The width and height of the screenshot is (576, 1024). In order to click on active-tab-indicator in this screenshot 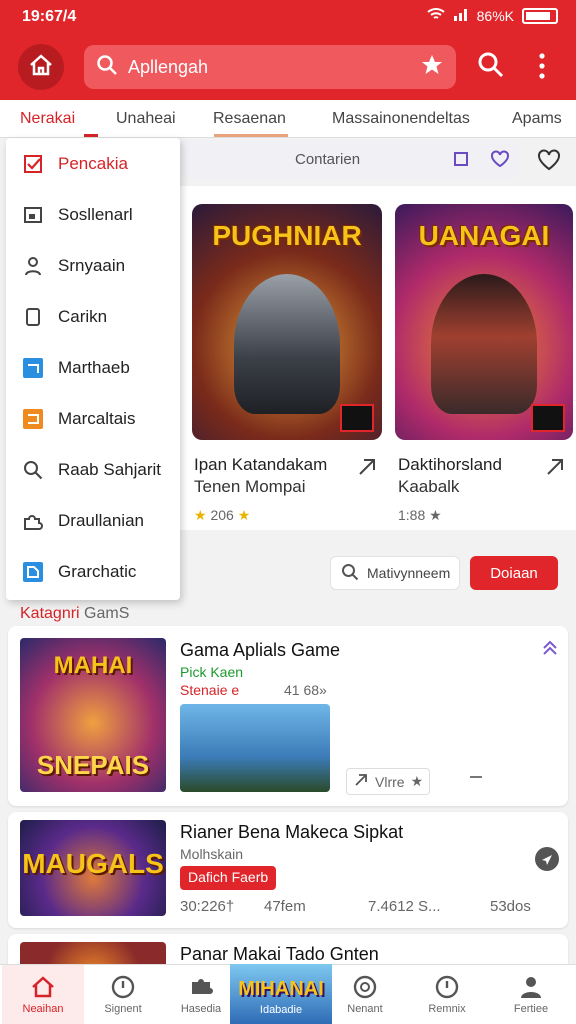, I will do `click(91, 135)`.